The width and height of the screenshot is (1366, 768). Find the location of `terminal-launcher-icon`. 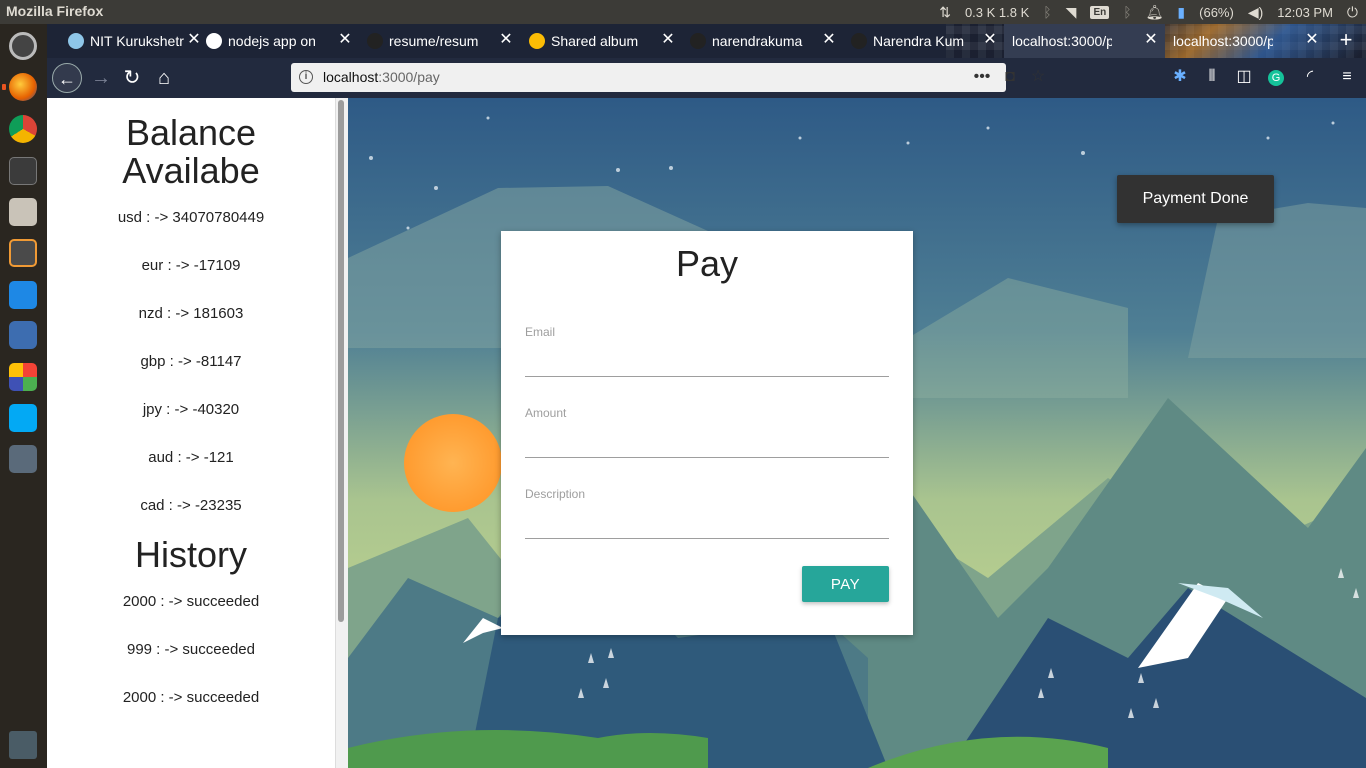

terminal-launcher-icon is located at coordinates (23, 171).